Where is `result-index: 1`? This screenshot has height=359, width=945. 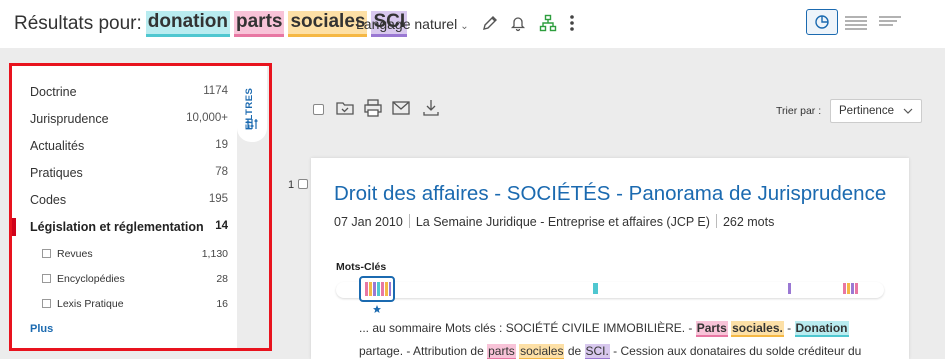
result-index: 1 is located at coordinates (291, 185).